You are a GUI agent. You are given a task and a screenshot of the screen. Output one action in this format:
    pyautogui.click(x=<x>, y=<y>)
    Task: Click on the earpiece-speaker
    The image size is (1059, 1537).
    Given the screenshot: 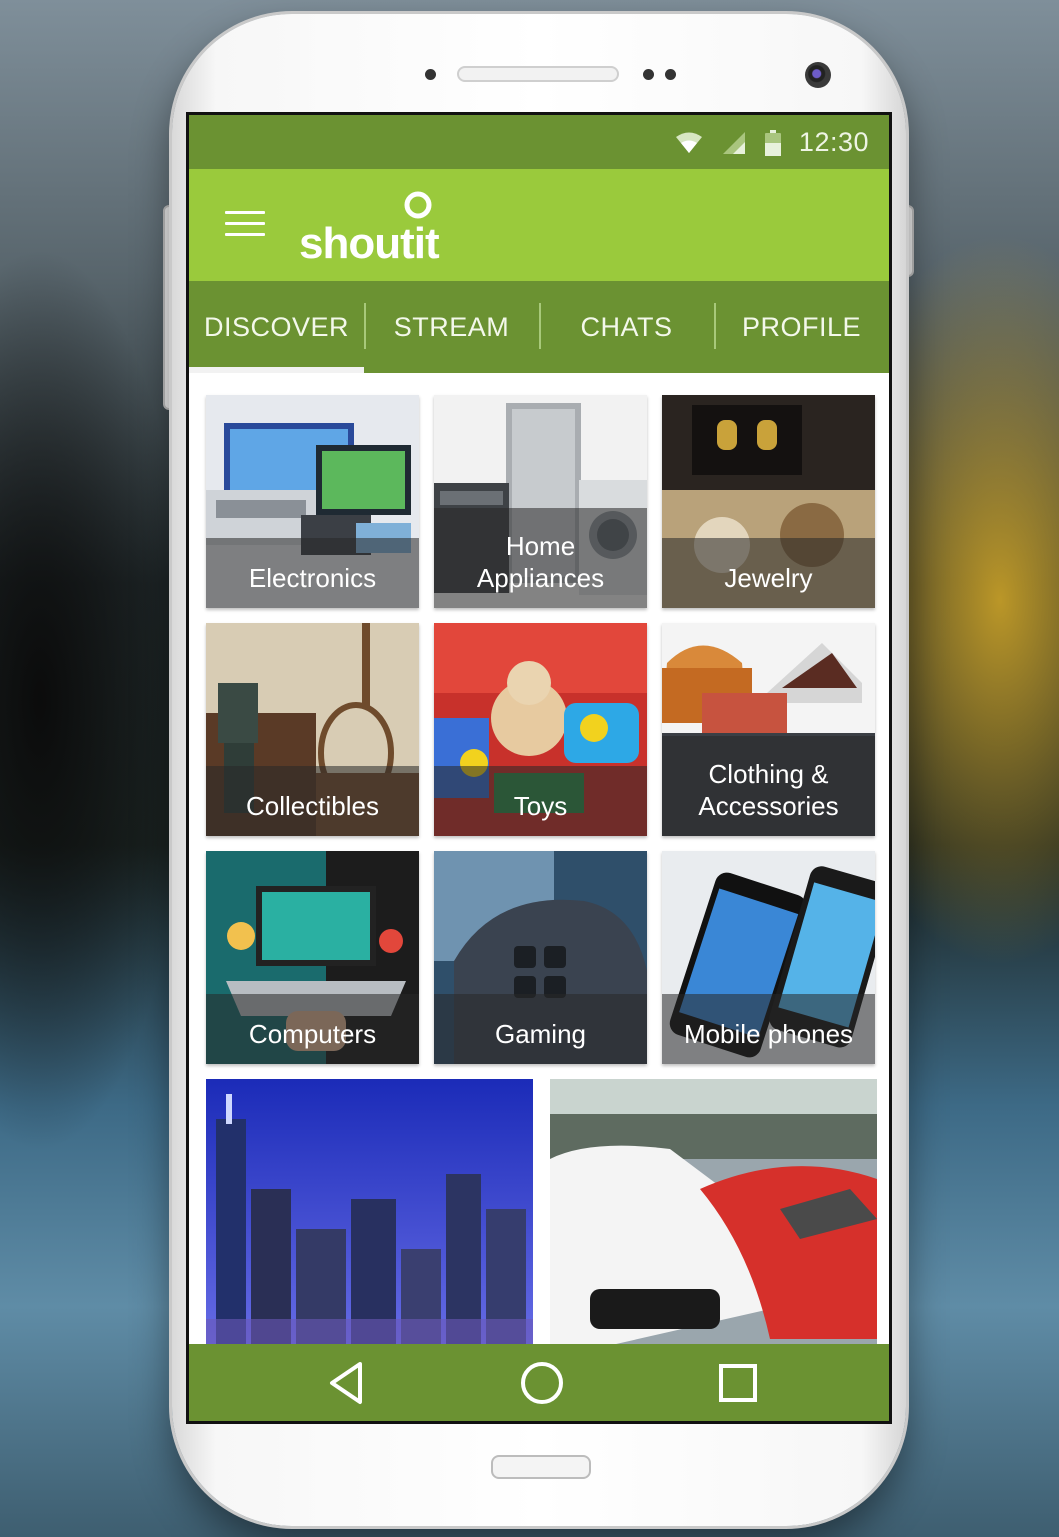 What is the action you would take?
    pyautogui.click(x=538, y=74)
    